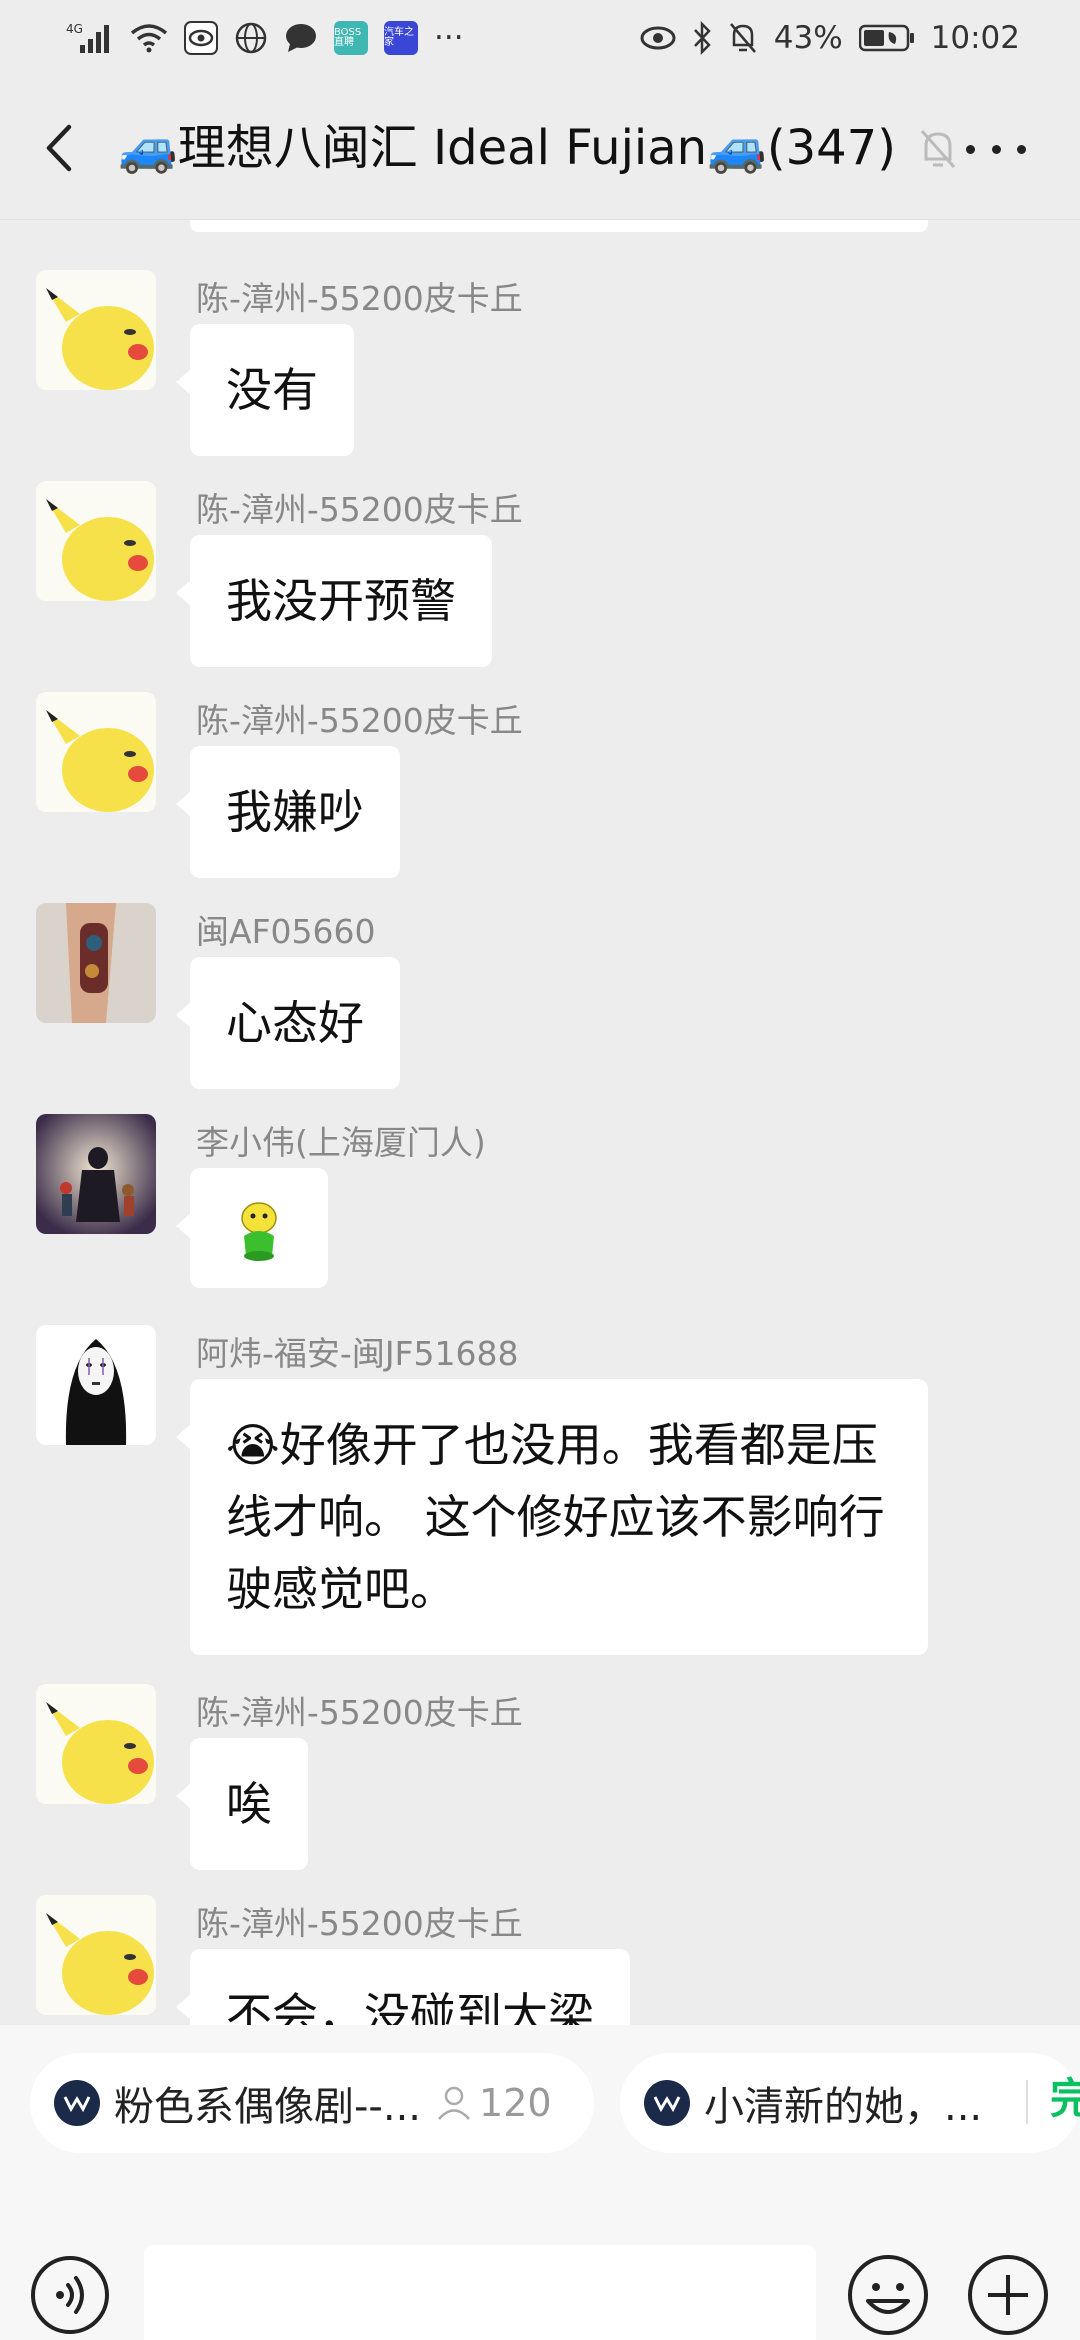  Describe the element at coordinates (301, 38) in the screenshot. I see `chat-bubble-icon` at that location.